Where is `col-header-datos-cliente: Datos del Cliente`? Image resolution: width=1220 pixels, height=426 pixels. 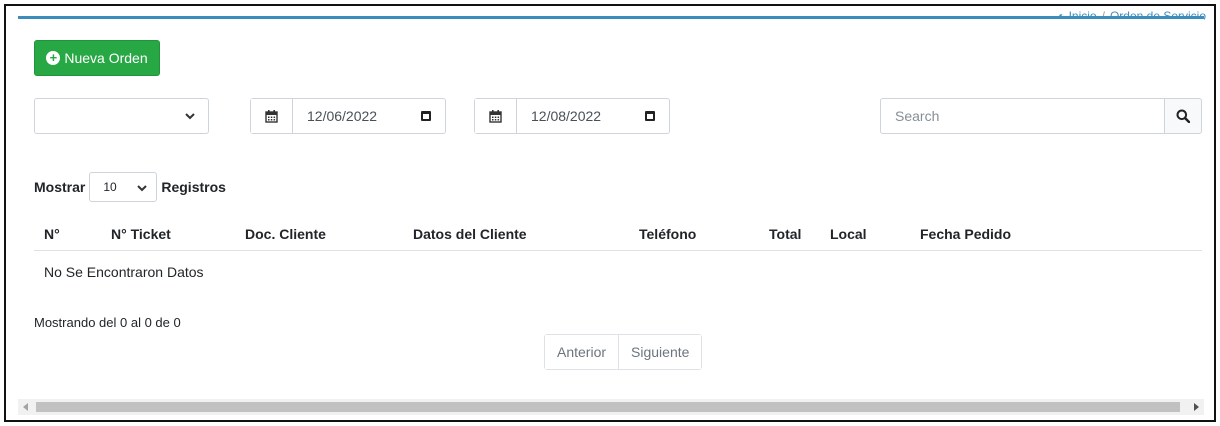
col-header-datos-cliente: Datos del Cliente is located at coordinates (516, 234).